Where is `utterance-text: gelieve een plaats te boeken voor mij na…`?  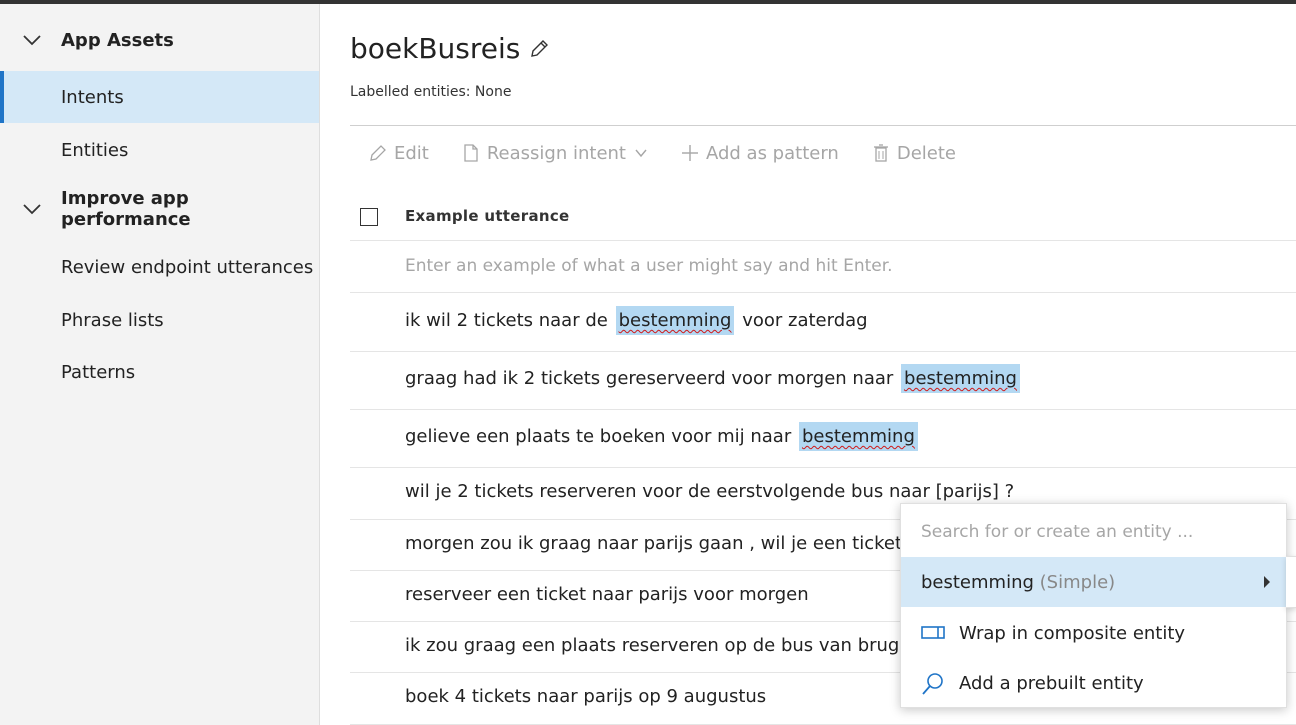 utterance-text: gelieve een plaats te boeken voor mij na… is located at coordinates (662, 436).